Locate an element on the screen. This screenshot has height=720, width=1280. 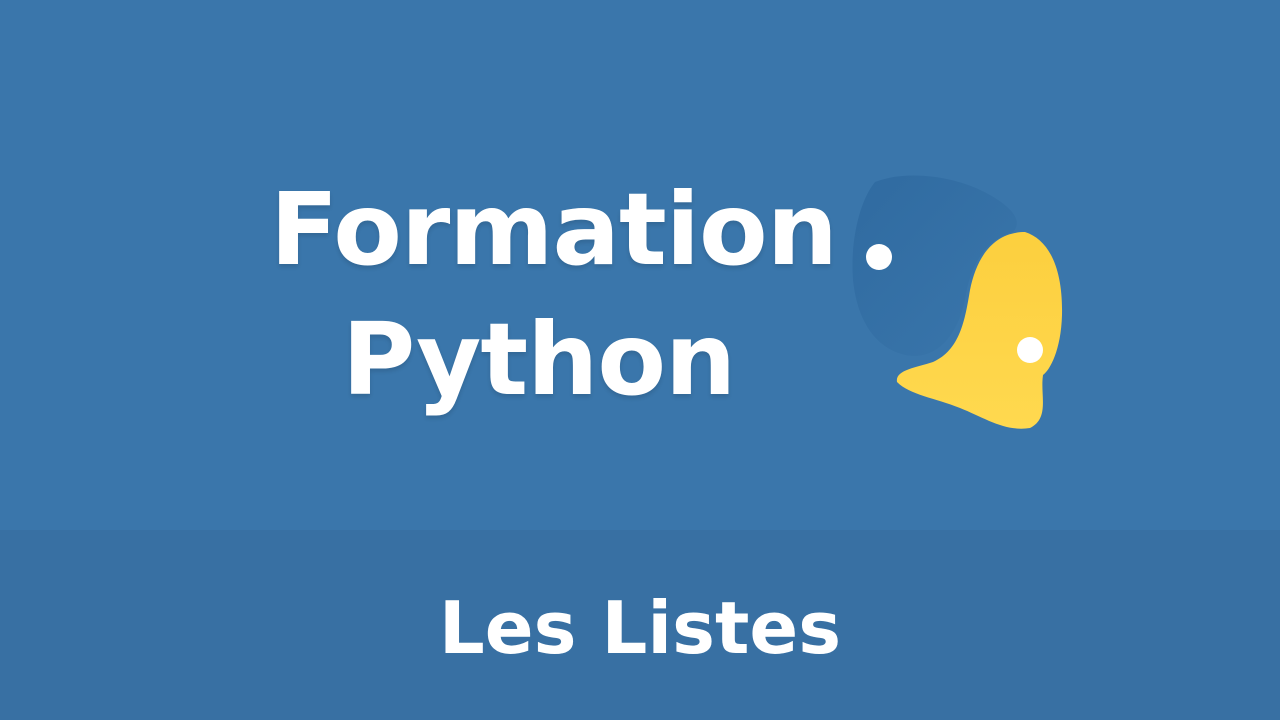
title-line-python: Python is located at coordinates (539, 359).